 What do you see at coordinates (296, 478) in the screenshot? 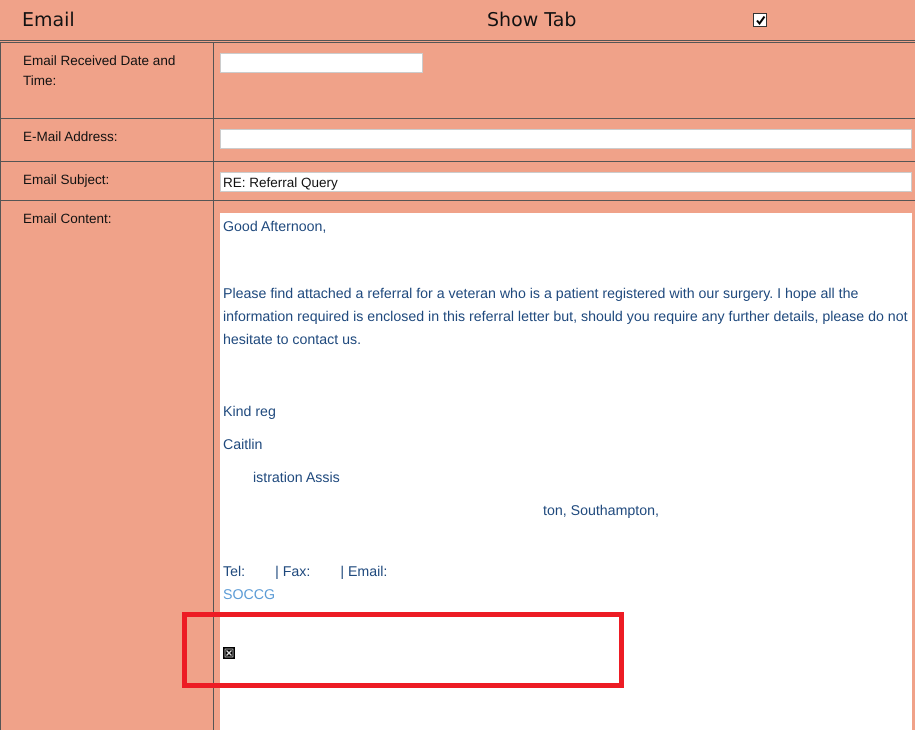
I see `content-text: istration Assis` at bounding box center [296, 478].